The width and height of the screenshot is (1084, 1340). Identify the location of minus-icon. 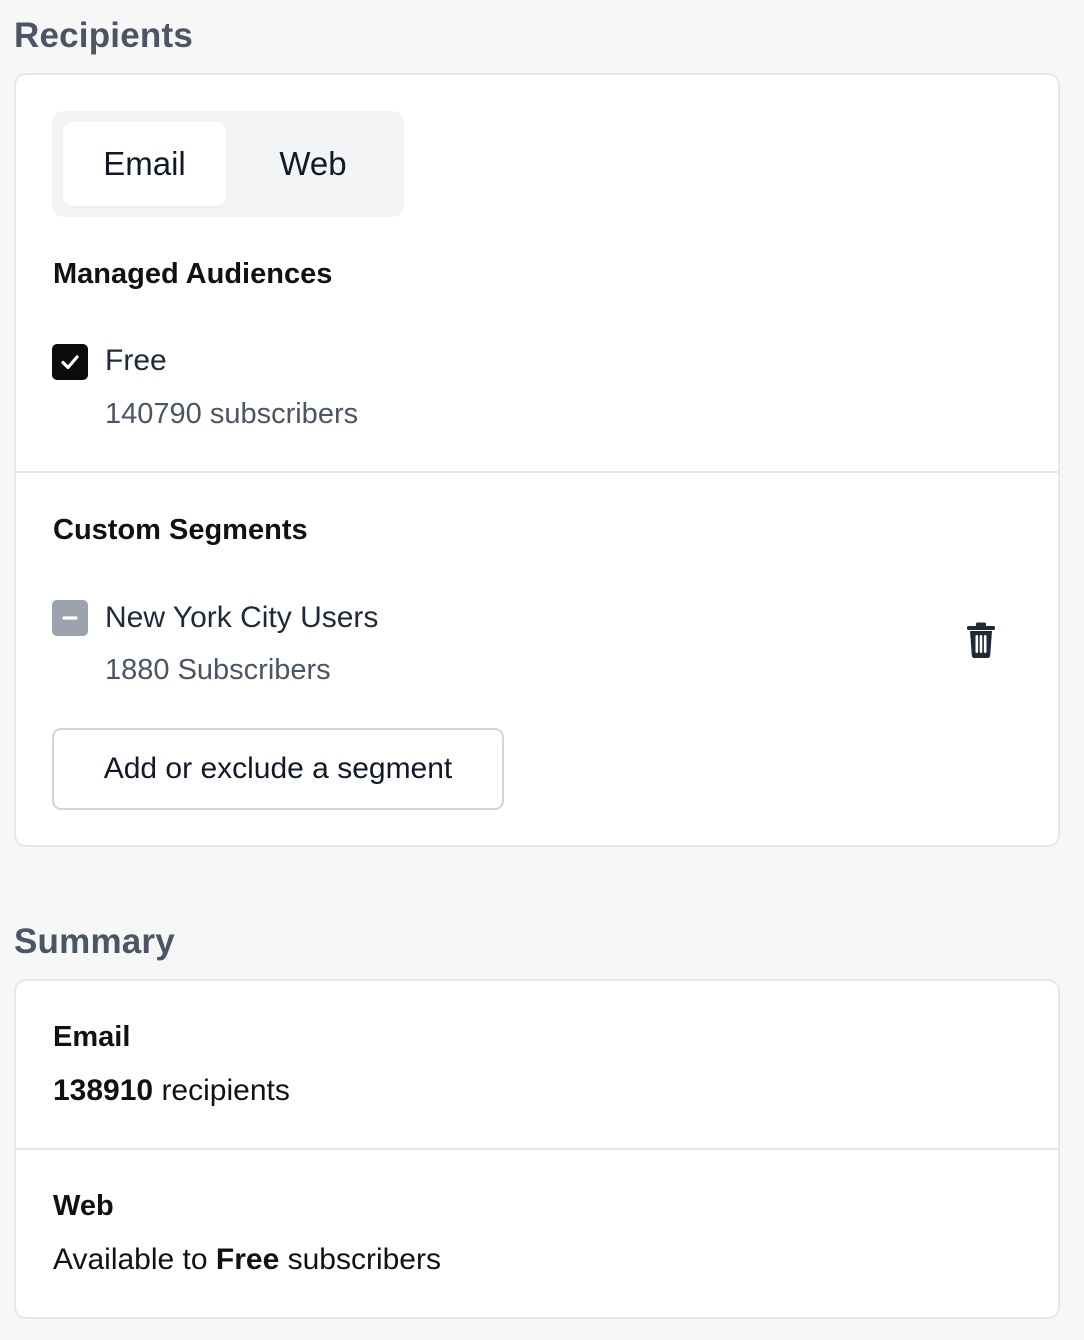
(70, 618).